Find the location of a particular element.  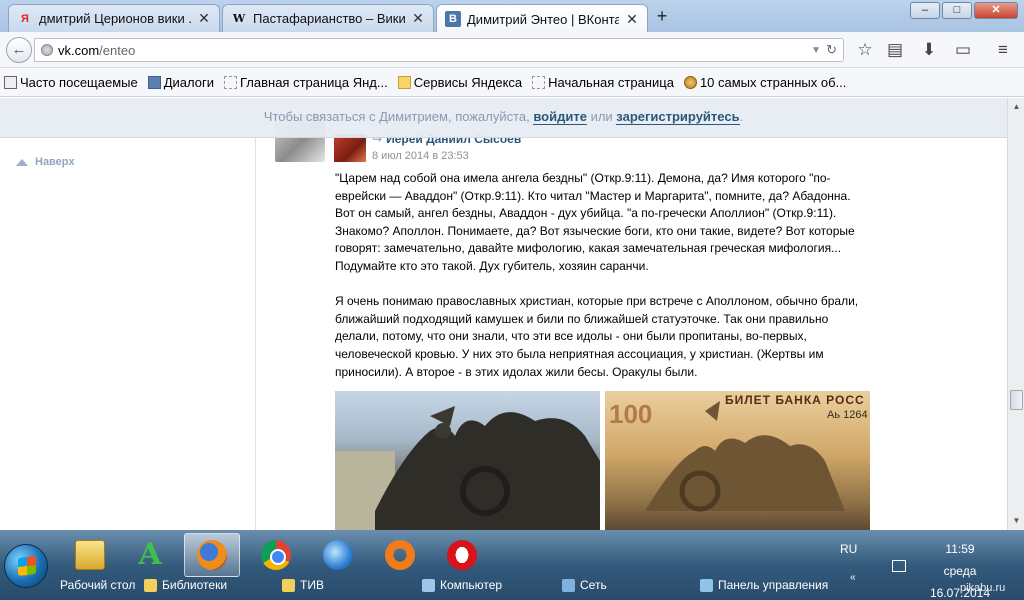

tab-vk: В Димитрий Энтео | ВКонта... ✕ is located at coordinates (542, 18).